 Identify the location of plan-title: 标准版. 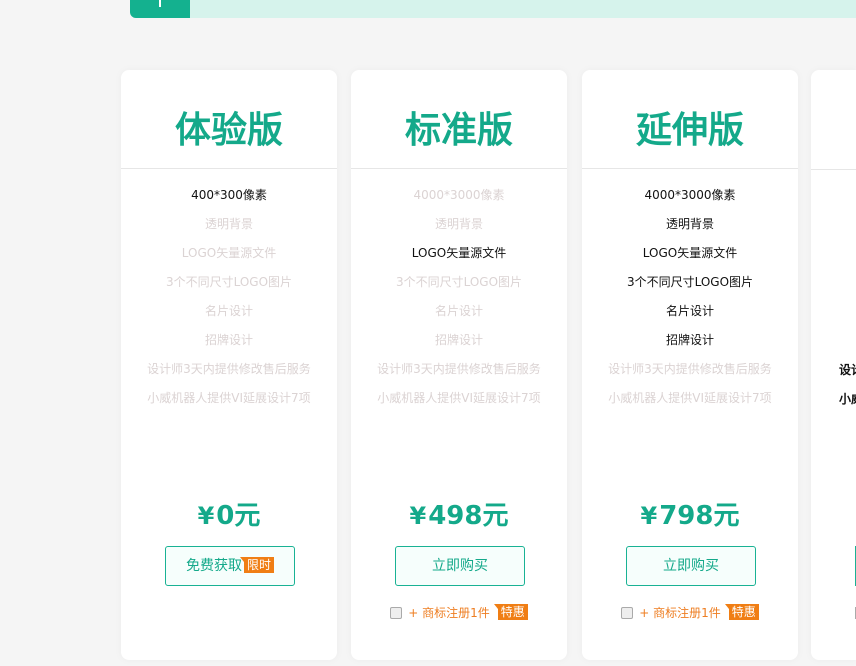
(459, 119).